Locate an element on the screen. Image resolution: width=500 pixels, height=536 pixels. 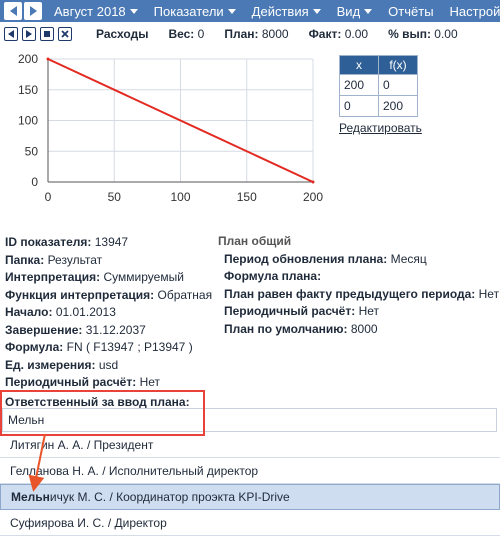
function-table: x f(x) 200 0 0 200 is located at coordinates (378, 86).